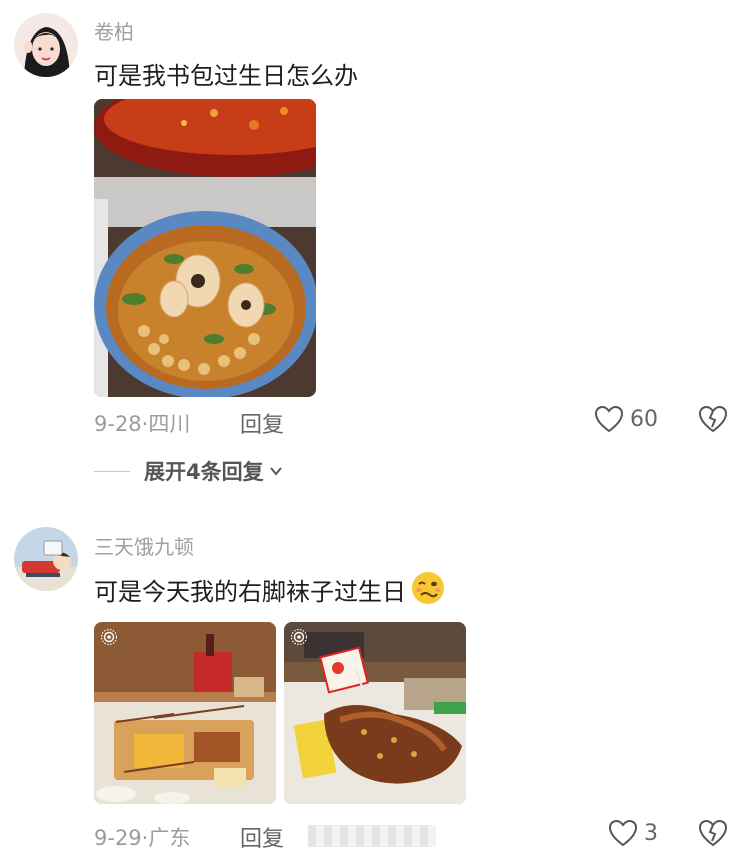 This screenshot has width=746, height=861. Describe the element at coordinates (250, 592) in the screenshot. I see `comment-text-content: 可是今天我的右脚袜子过生日` at that location.